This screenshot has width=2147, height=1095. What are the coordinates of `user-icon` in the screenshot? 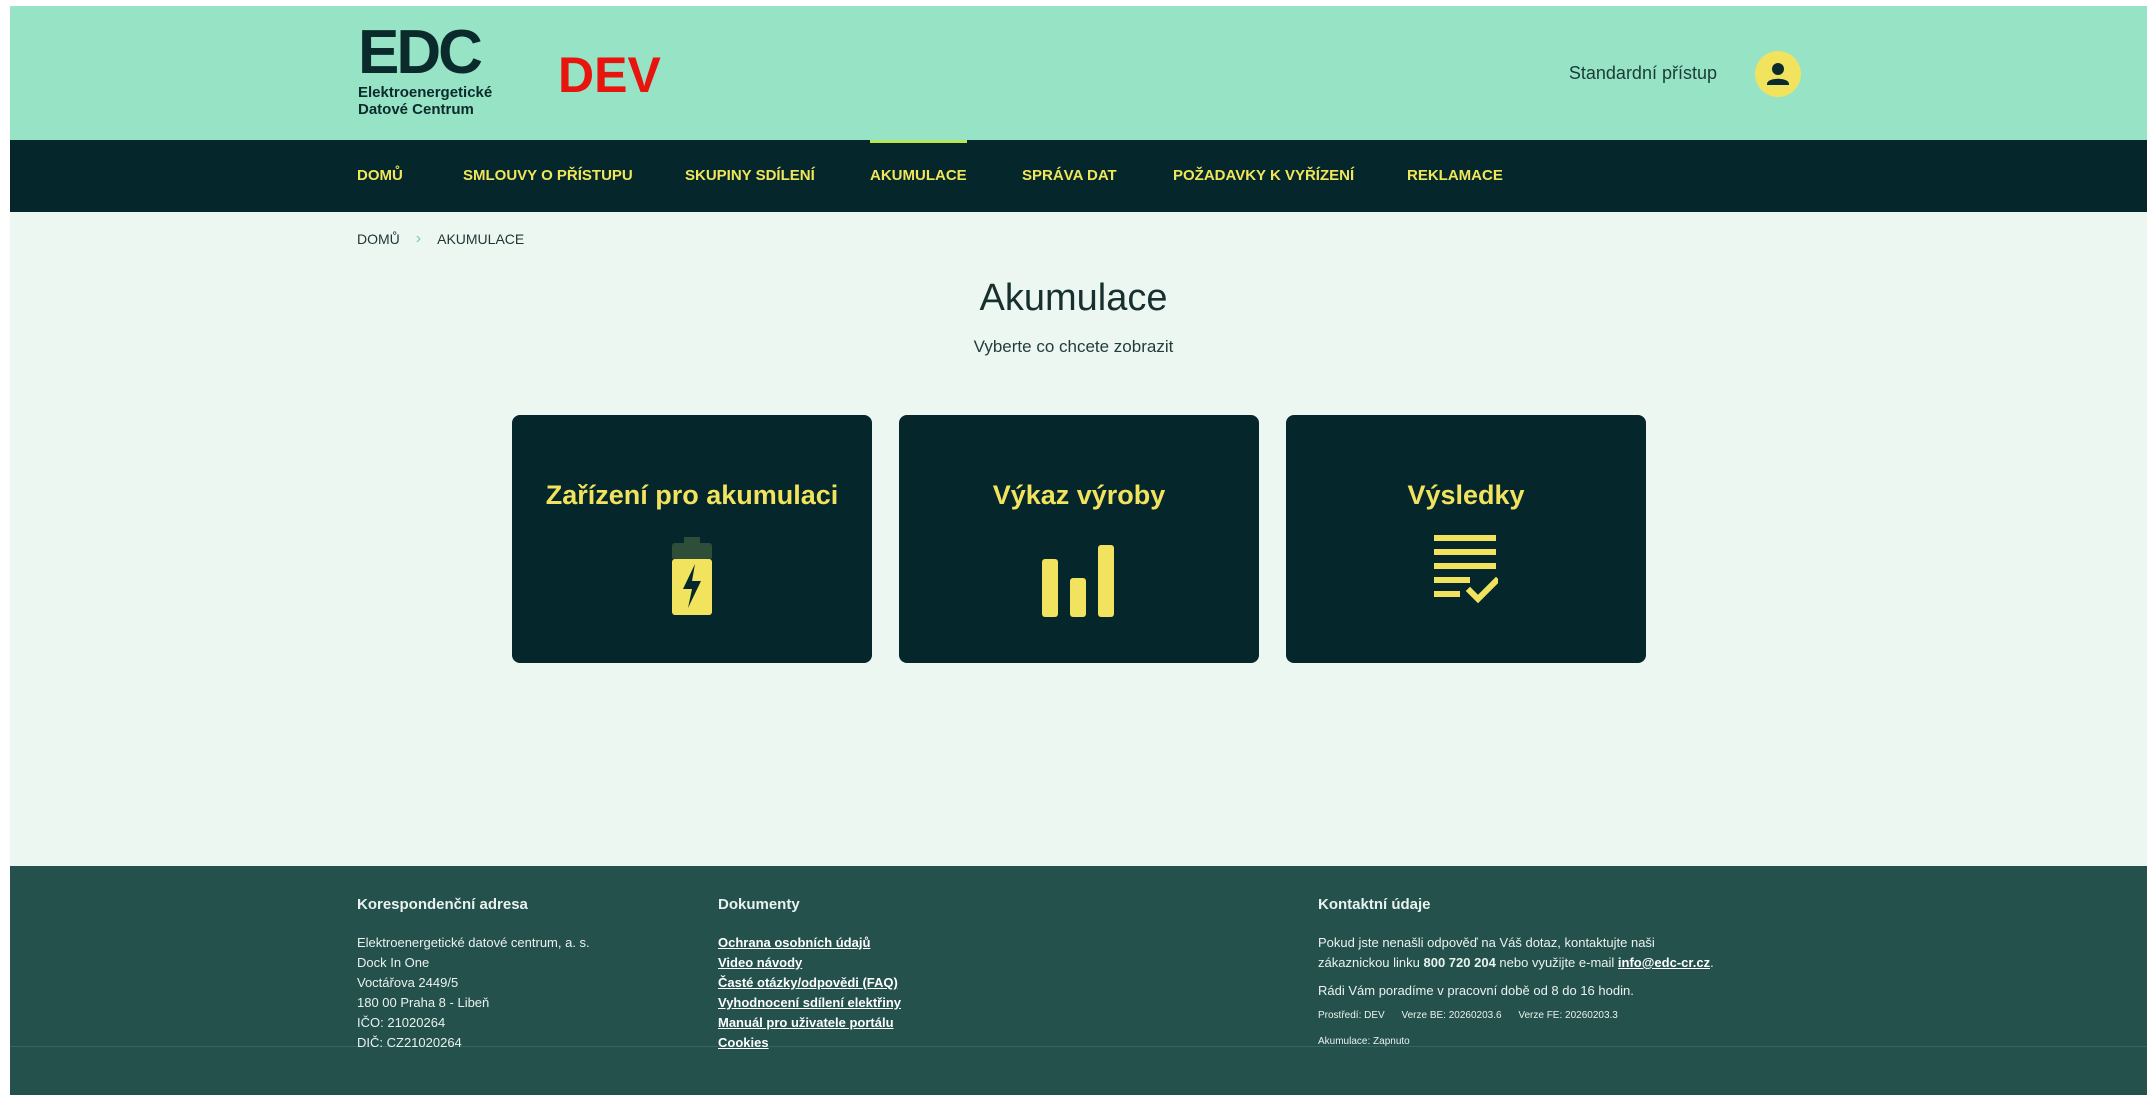 It's located at (1778, 74).